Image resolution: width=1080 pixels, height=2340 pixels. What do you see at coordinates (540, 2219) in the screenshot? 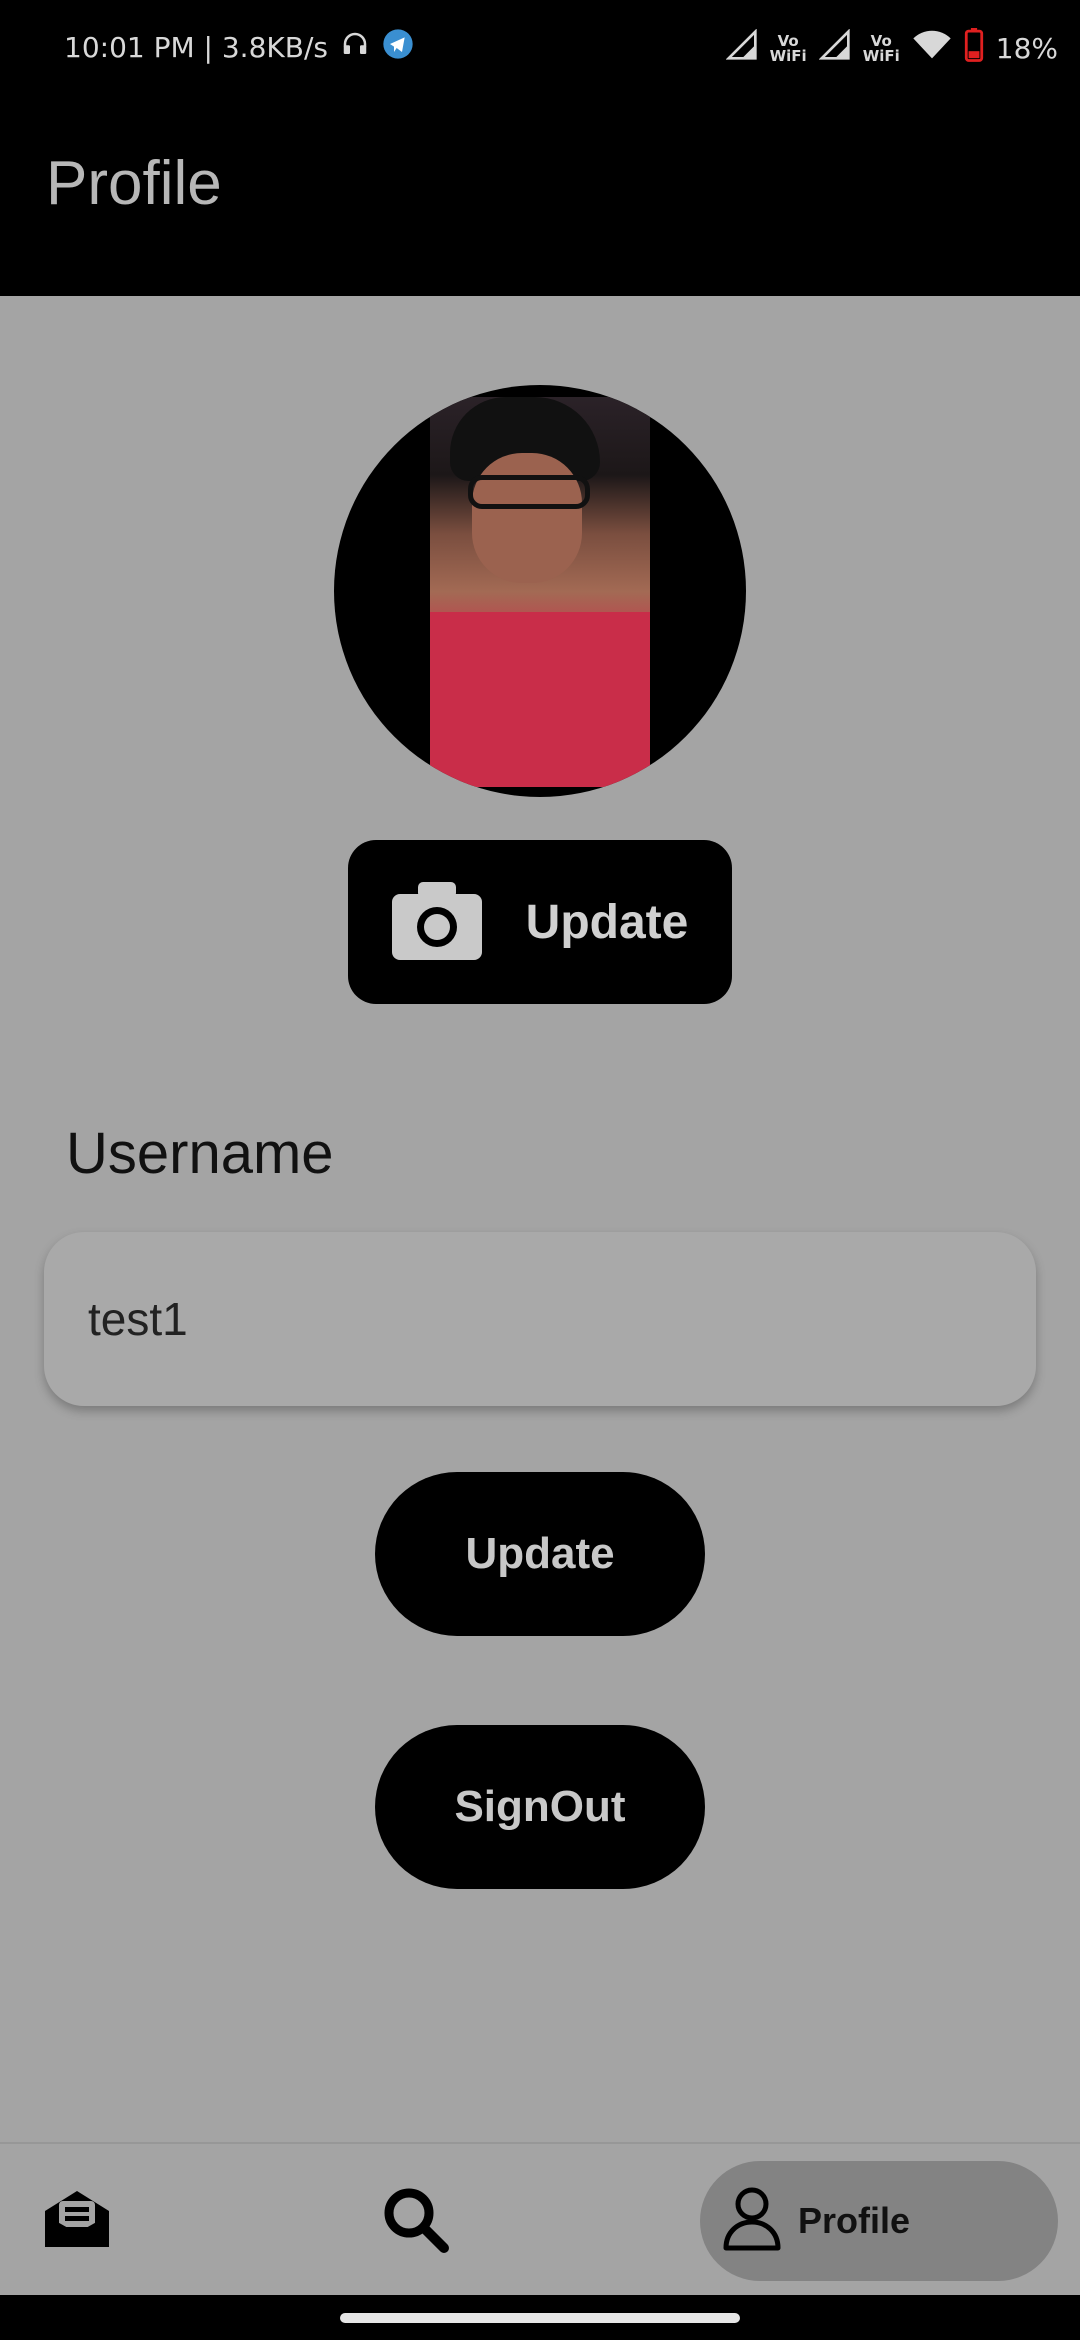
I see `bottom-navigation: Profile` at bounding box center [540, 2219].